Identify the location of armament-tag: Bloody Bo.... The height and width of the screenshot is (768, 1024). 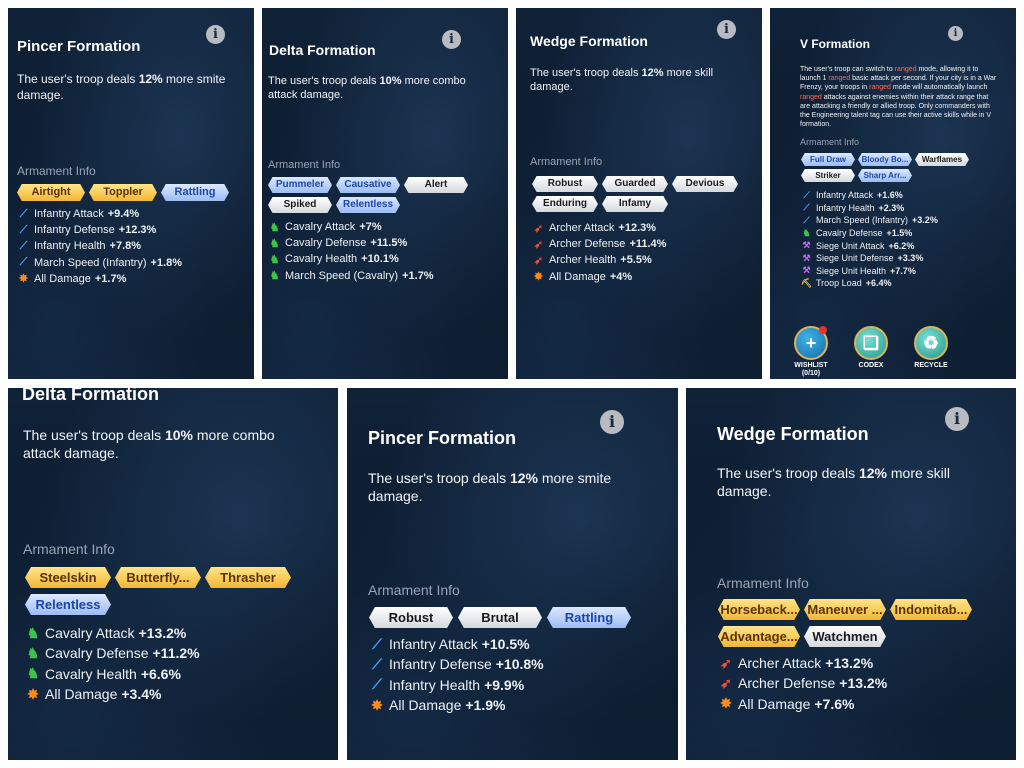
(885, 159).